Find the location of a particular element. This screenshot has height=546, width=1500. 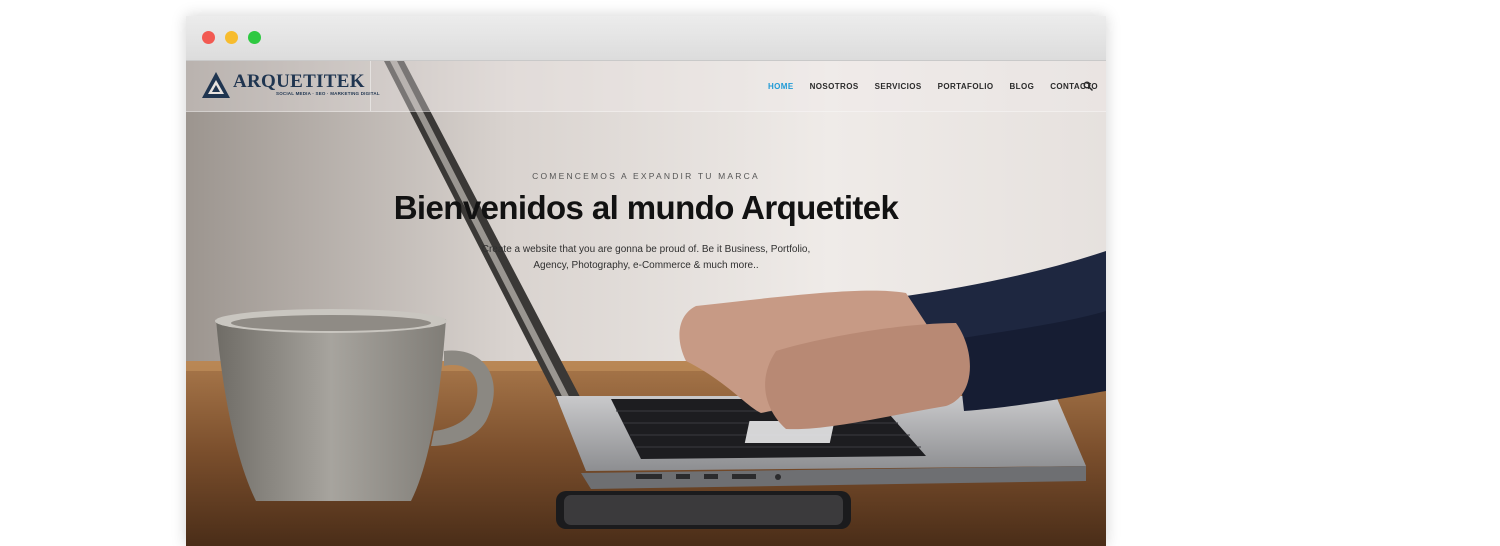

brand-tagline: SOCIAL MEDIA · SEO · MARKETING DIGITAL is located at coordinates (328, 93).